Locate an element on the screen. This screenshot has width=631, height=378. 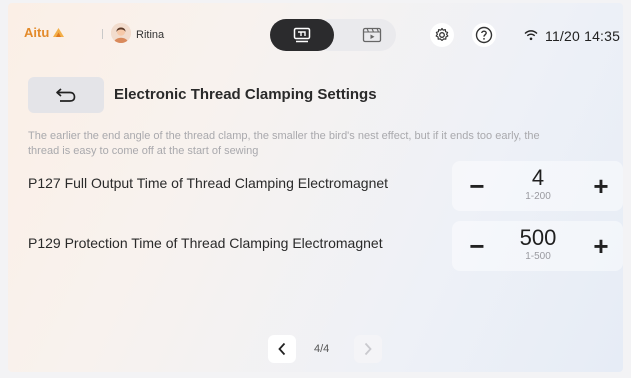
help-icon is located at coordinates (484, 35).